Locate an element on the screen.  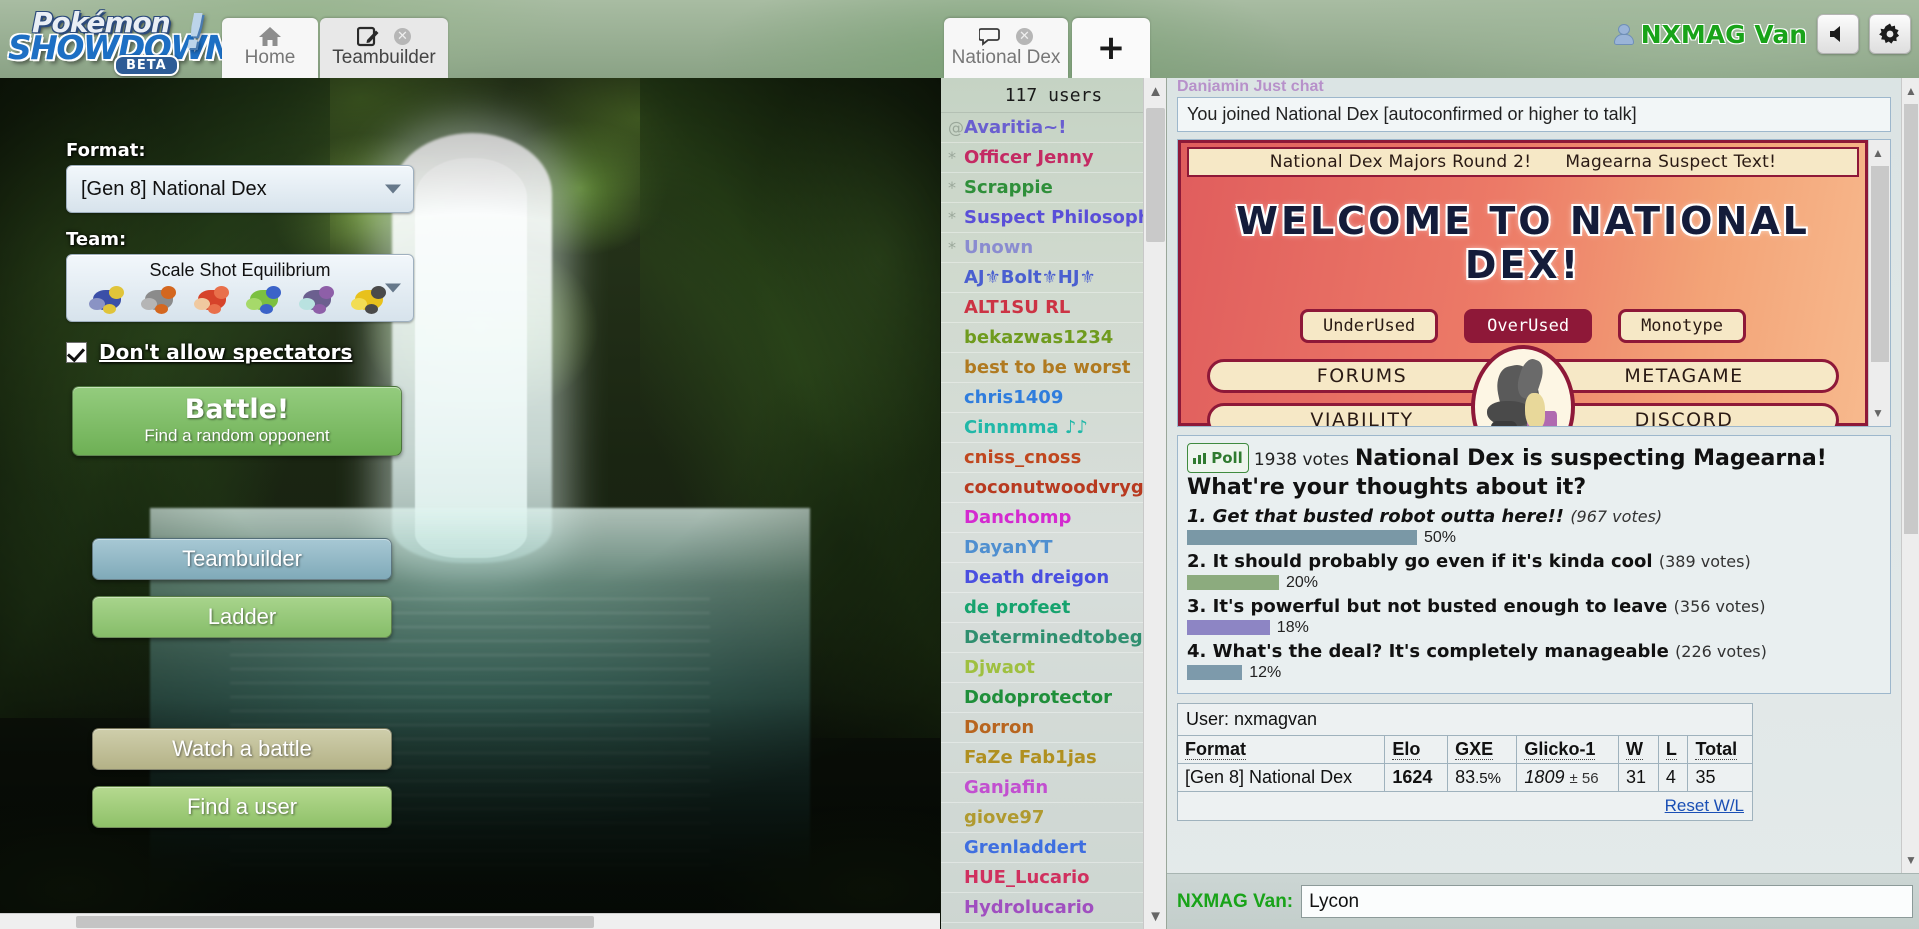
list-item: FaZe Fab1jas is located at coordinates (1053, 758).